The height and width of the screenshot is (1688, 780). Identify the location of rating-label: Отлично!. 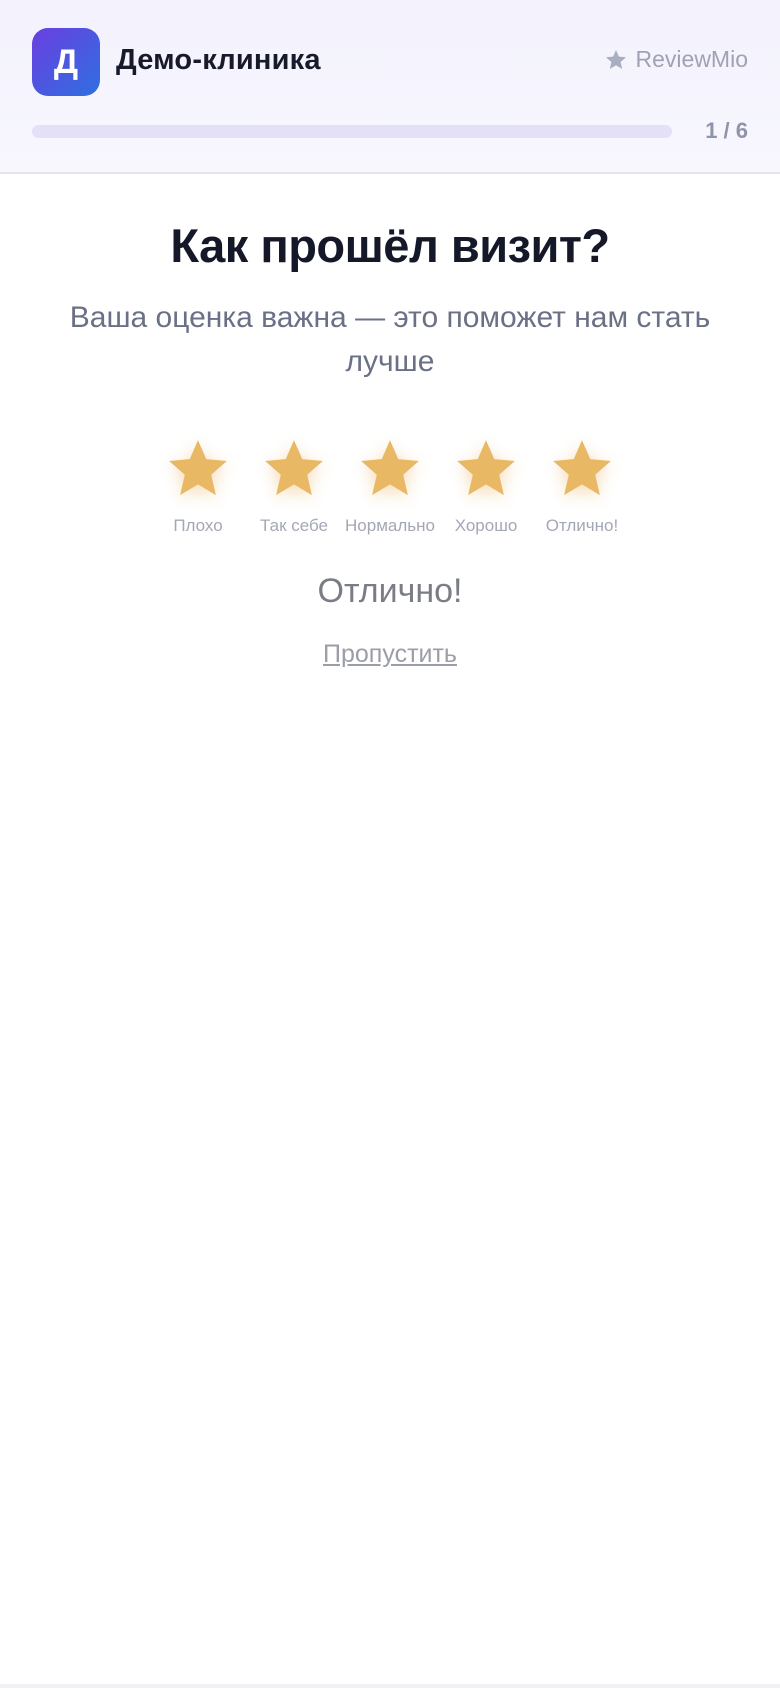
(582, 525).